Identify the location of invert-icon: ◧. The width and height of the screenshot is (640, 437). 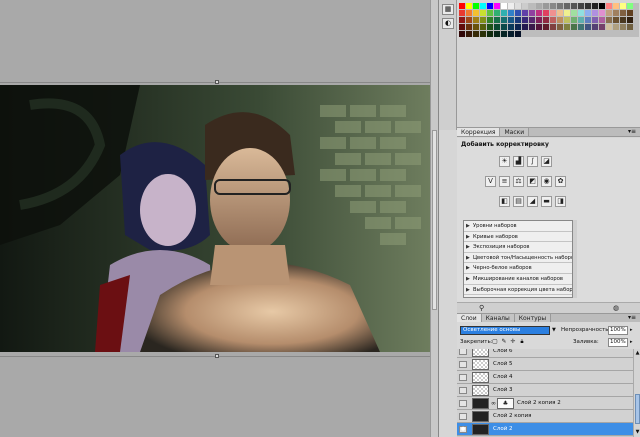
(504, 201).